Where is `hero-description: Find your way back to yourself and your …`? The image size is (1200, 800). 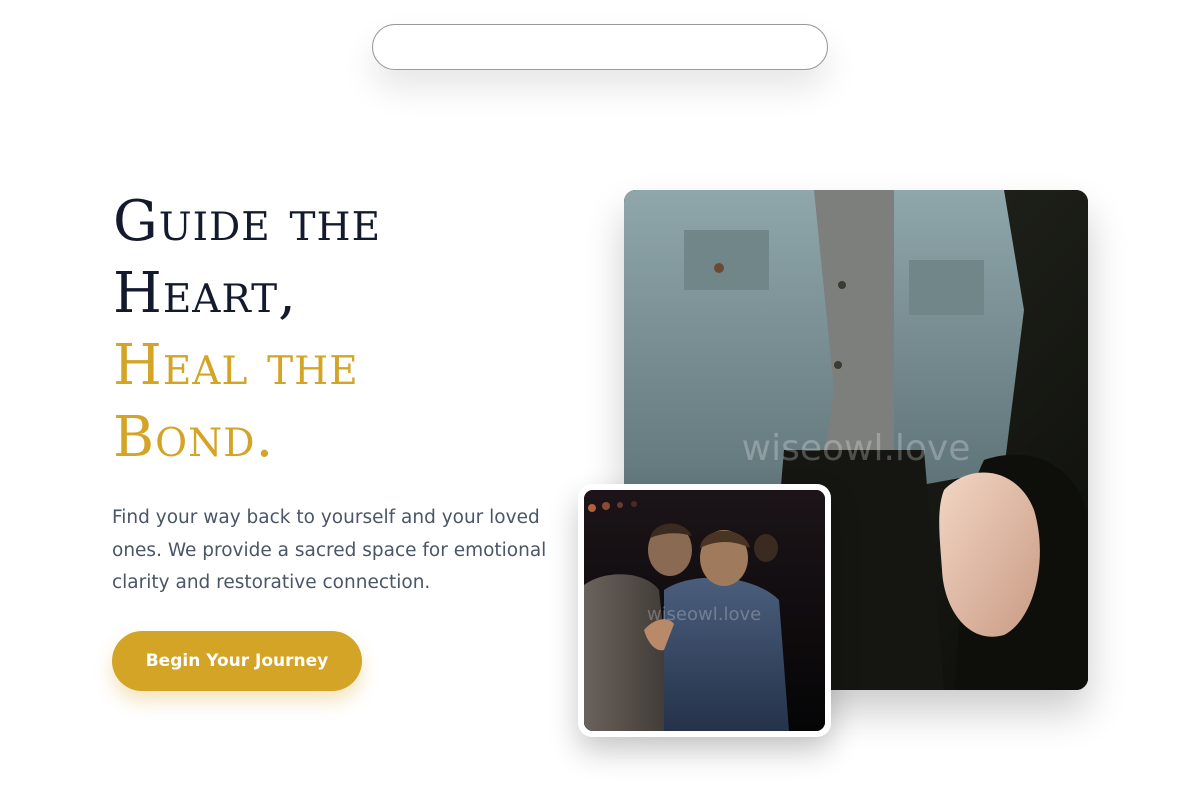 hero-description: Find your way back to yourself and your … is located at coordinates (329, 550).